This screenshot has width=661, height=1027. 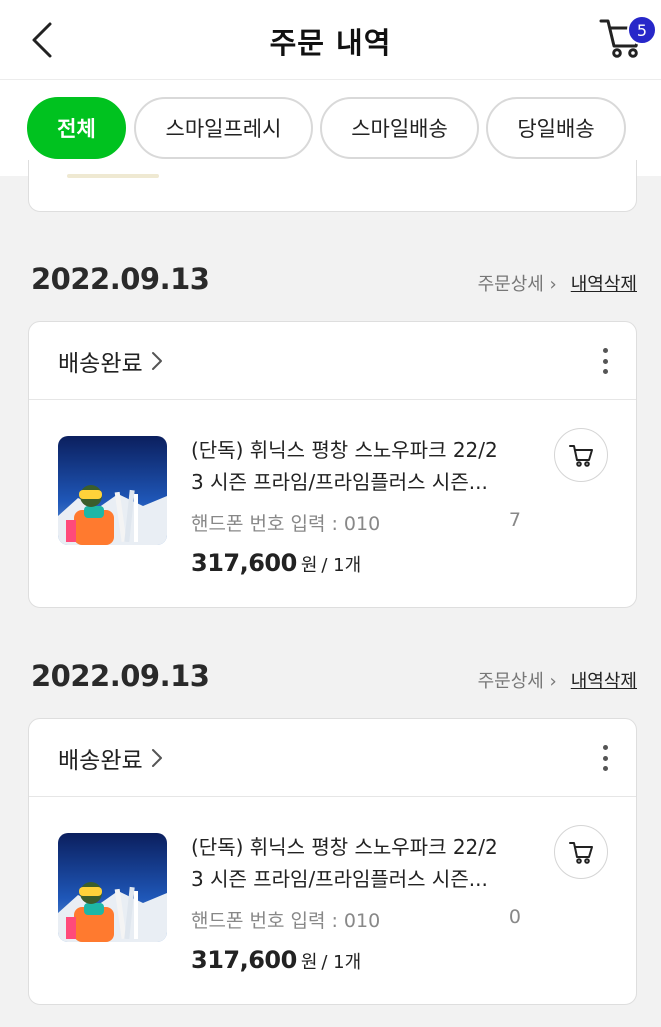 What do you see at coordinates (356, 919) in the screenshot?
I see `product-option: 핸드폰 번호 입력 : 010 0` at bounding box center [356, 919].